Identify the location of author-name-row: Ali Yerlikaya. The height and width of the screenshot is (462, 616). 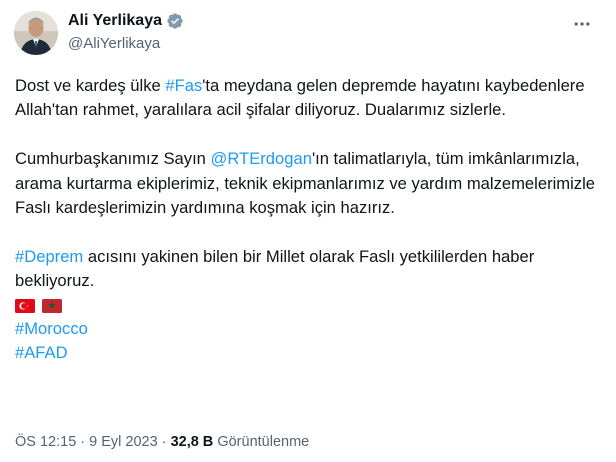
(126, 21).